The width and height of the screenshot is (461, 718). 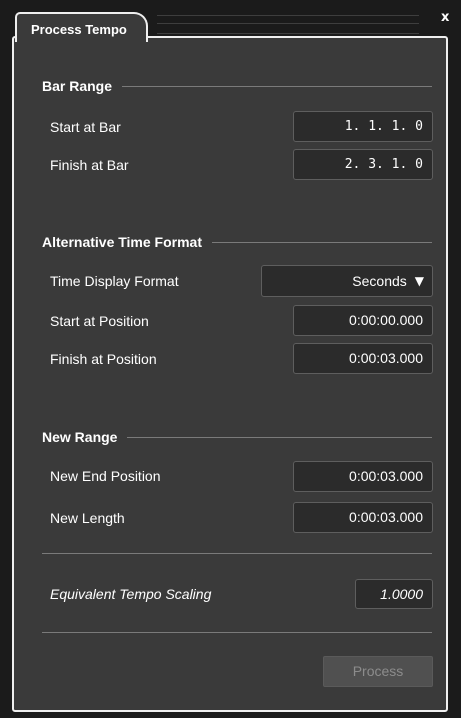 I want to click on finish-at-position-label: Finish at Position, so click(x=103, y=359).